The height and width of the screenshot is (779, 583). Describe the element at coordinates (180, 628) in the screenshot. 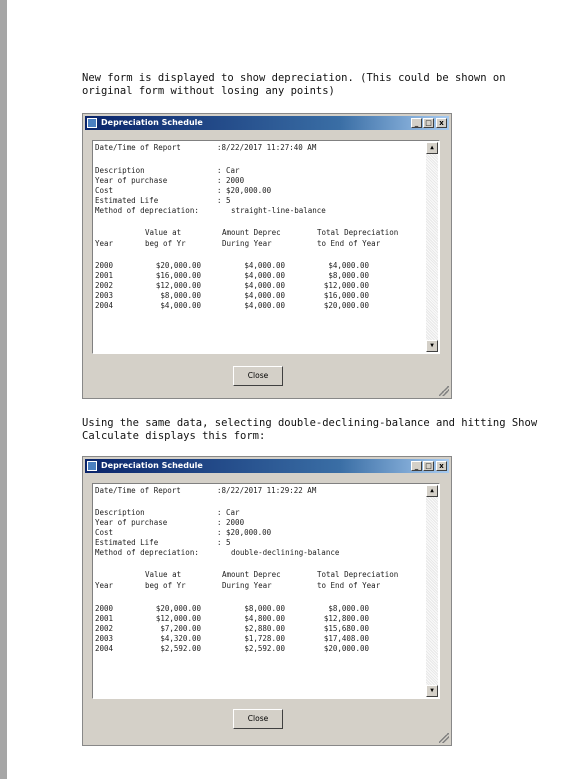

I see `row-value: $7,200.00` at that location.